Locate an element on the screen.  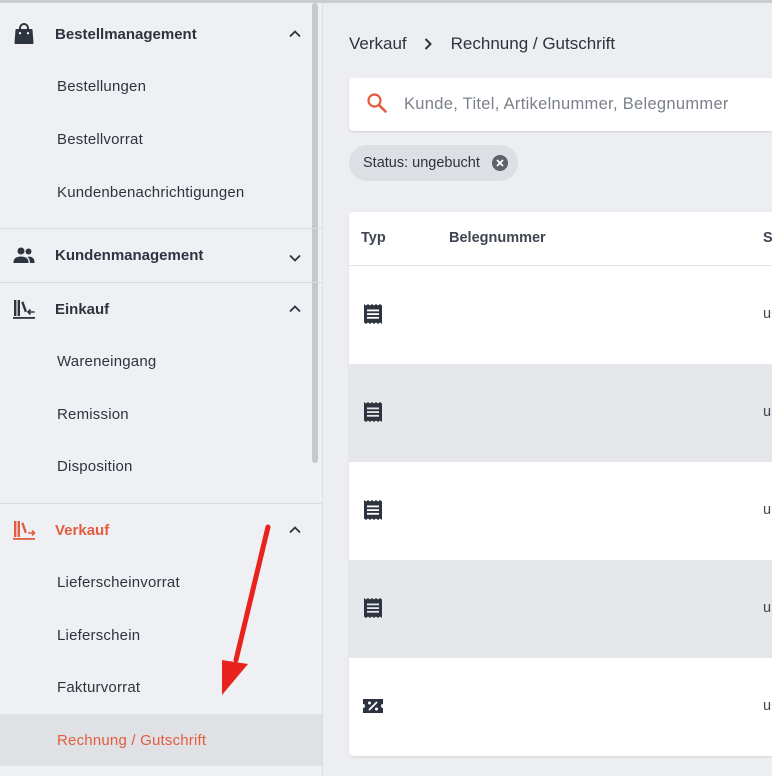
sidebar-section-bestellmanagement: Bestellmanagement is located at coordinates (156, 34).